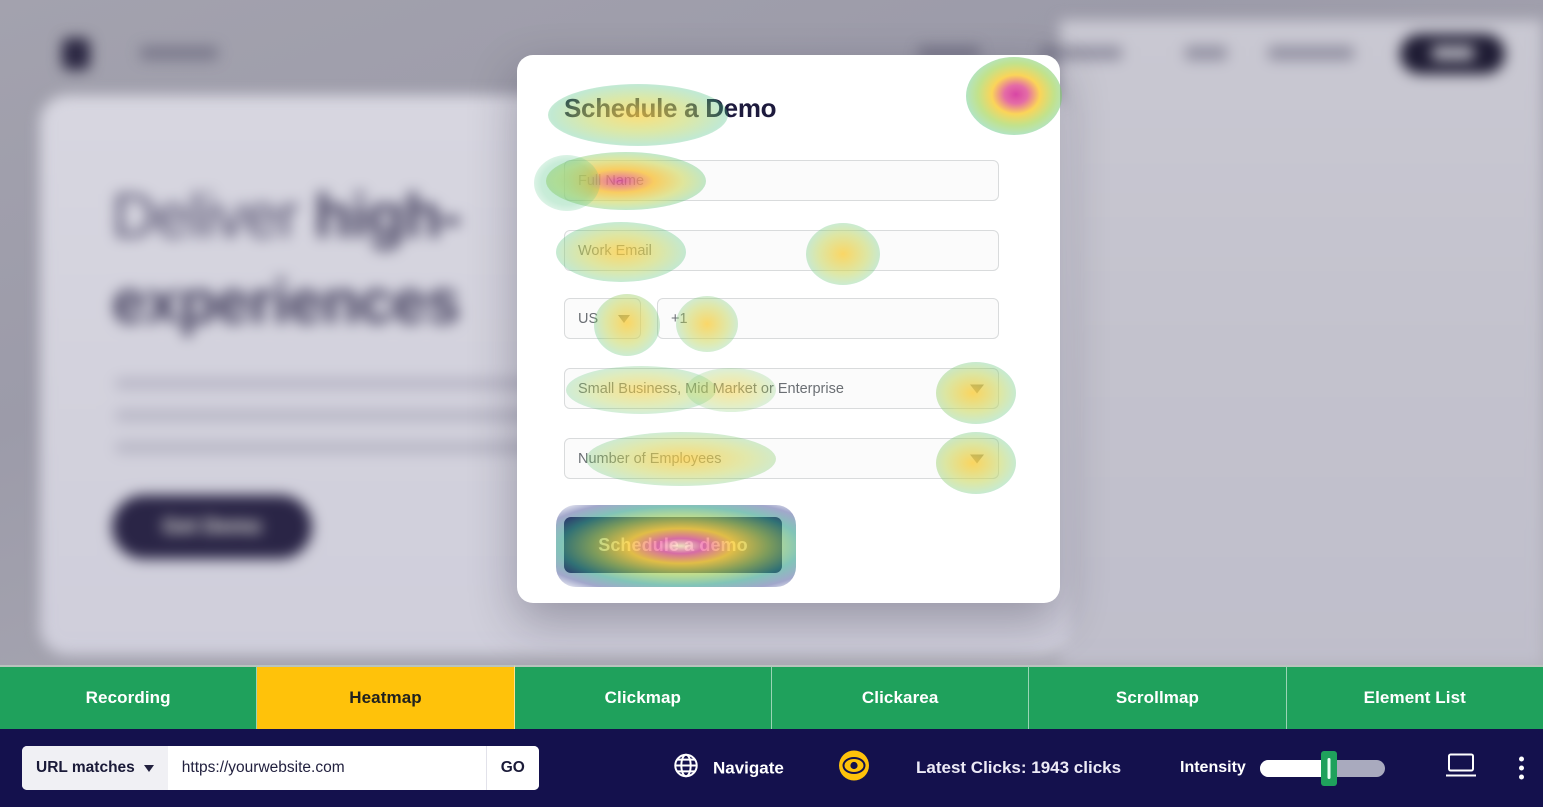 The image size is (1543, 807). Describe the element at coordinates (326, 768) in the screenshot. I see `url-input` at that location.